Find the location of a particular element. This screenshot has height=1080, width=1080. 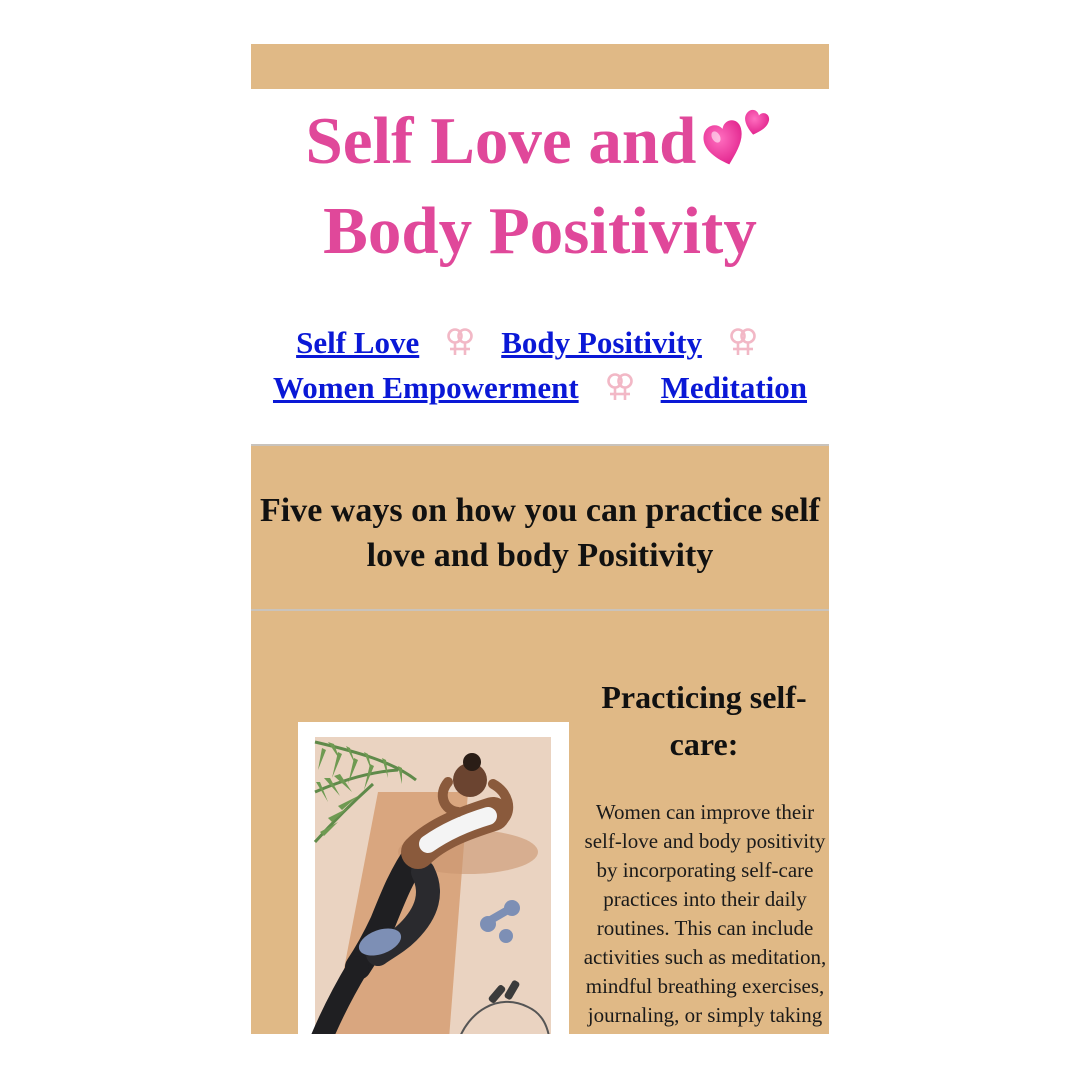

card-title-line-2: care: is located at coordinates (704, 744).